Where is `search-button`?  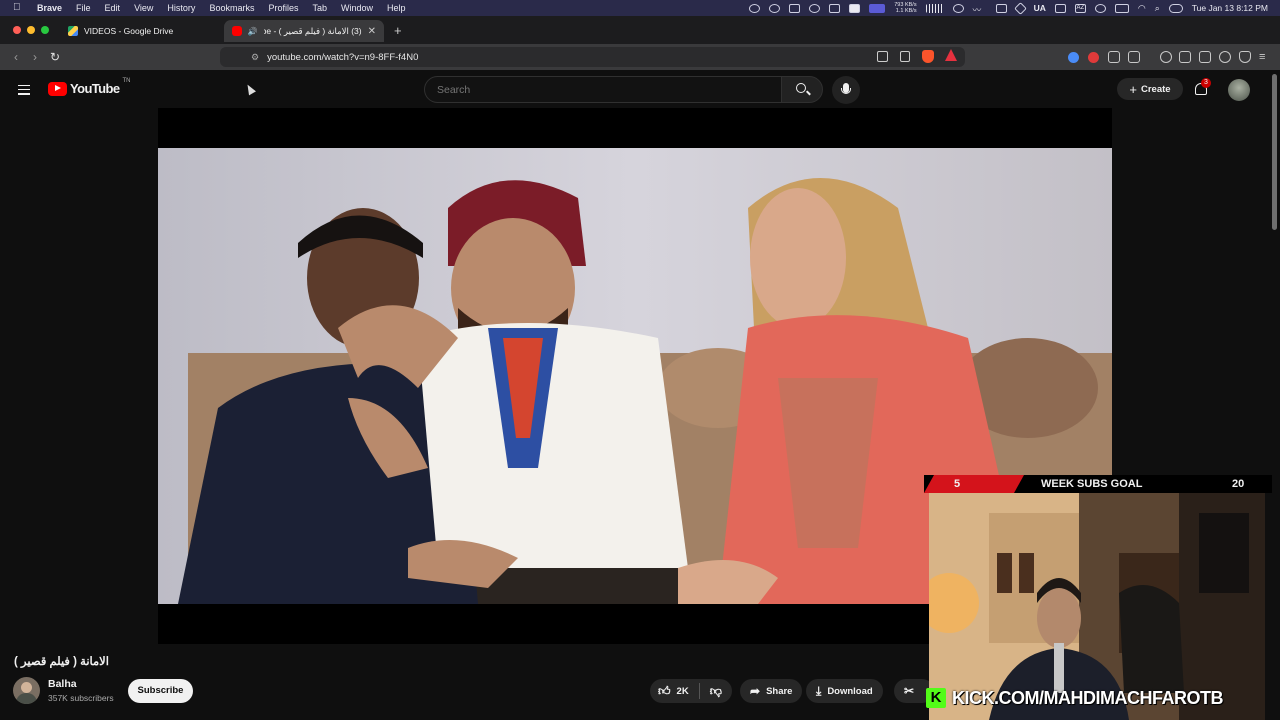
search-button is located at coordinates (802, 89).